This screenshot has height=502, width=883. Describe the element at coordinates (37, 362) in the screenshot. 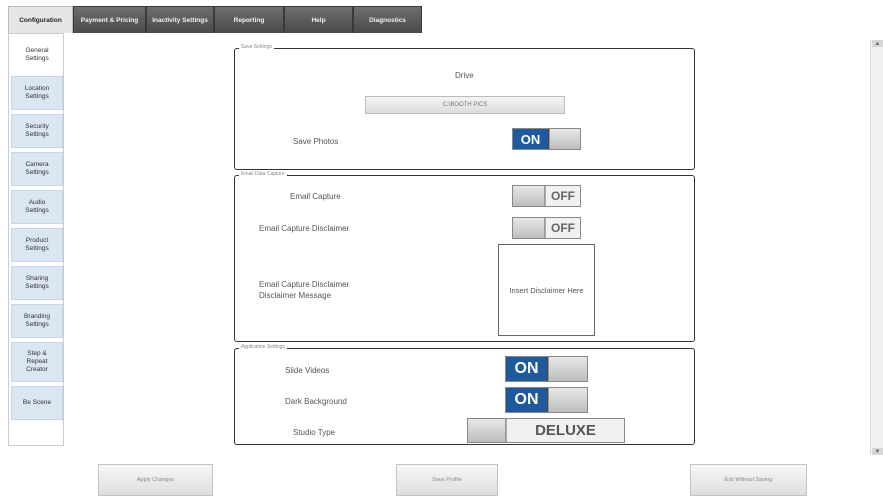

I see `sidebar-item-step-repeat-creator: Step & Repeat Creator` at that location.